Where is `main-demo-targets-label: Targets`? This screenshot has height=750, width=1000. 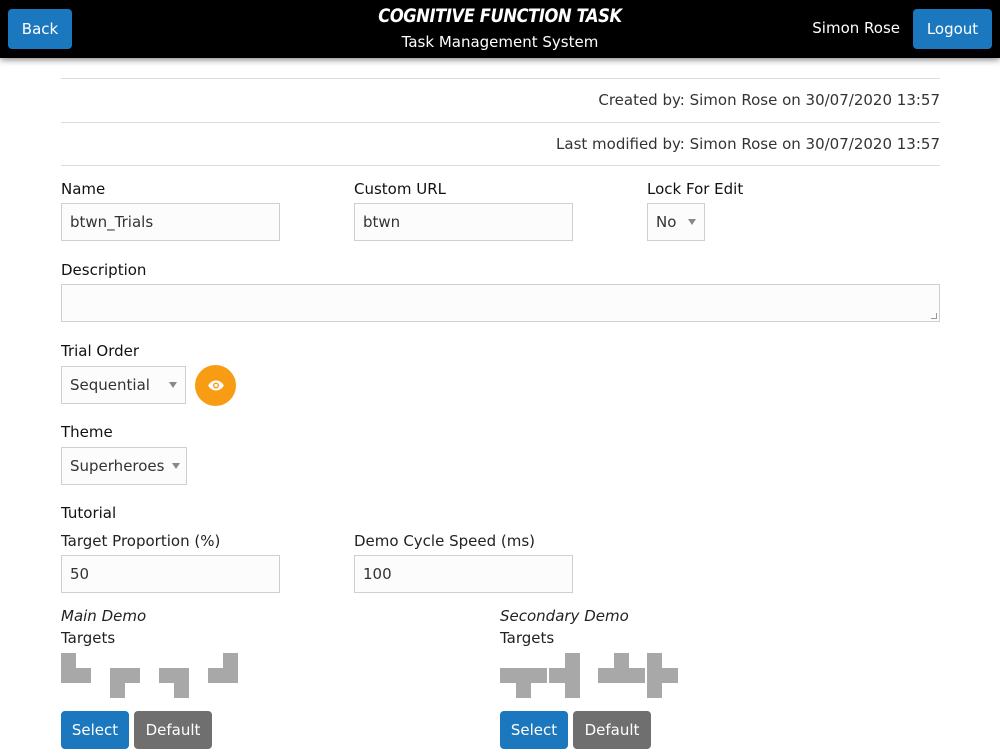 main-demo-targets-label: Targets is located at coordinates (88, 638).